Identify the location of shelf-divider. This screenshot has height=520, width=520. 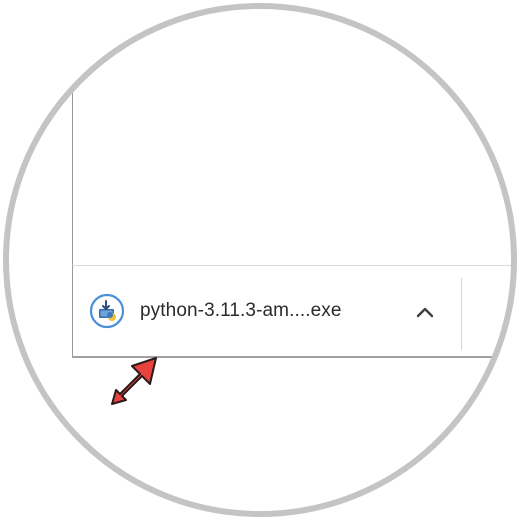
(461, 314).